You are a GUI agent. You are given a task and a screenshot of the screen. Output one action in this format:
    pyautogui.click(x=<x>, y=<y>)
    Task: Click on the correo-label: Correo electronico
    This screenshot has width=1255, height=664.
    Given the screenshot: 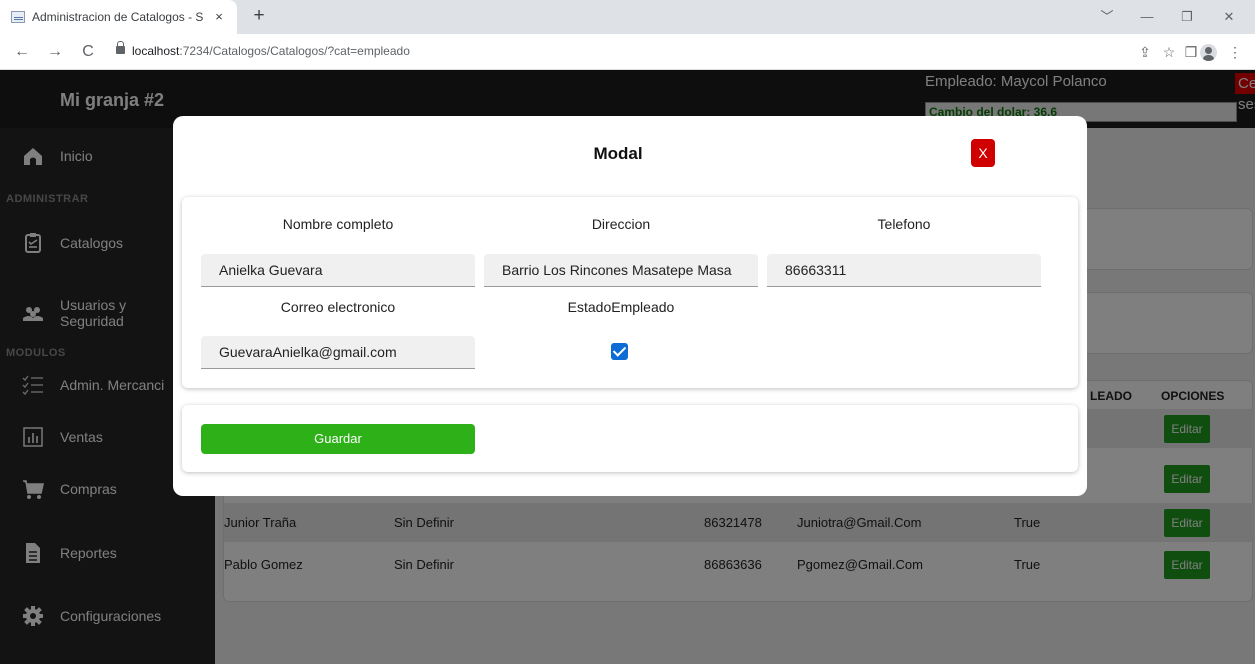 What is the action you would take?
    pyautogui.click(x=338, y=307)
    